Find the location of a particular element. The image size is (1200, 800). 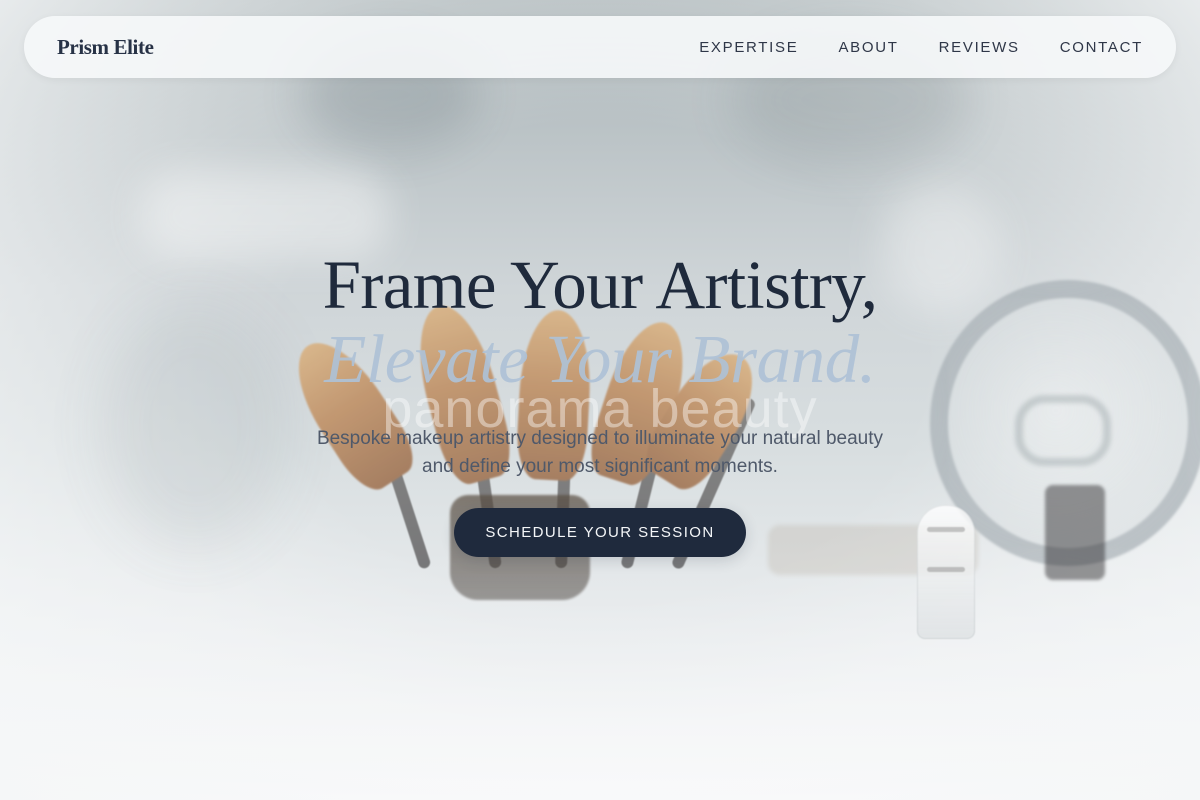

nav-link-expertise: EXPERTISE is located at coordinates (748, 47).